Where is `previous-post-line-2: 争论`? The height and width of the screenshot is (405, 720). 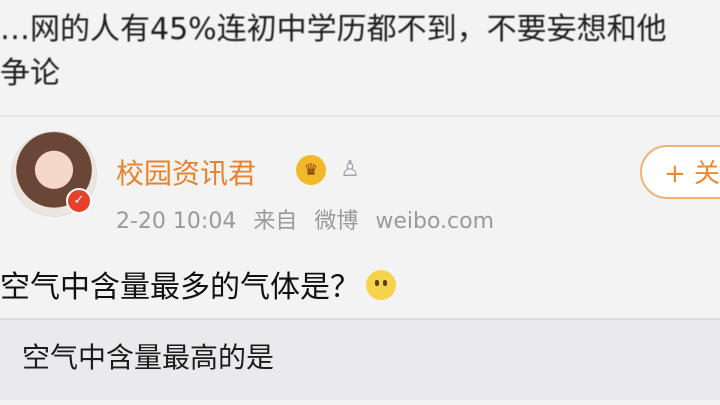
previous-post-line-2: 争论 is located at coordinates (30, 73).